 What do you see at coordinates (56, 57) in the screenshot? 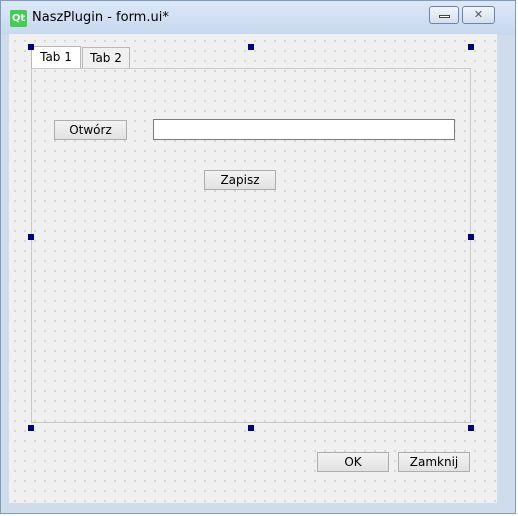
I see `tab-1: Tab 1` at bounding box center [56, 57].